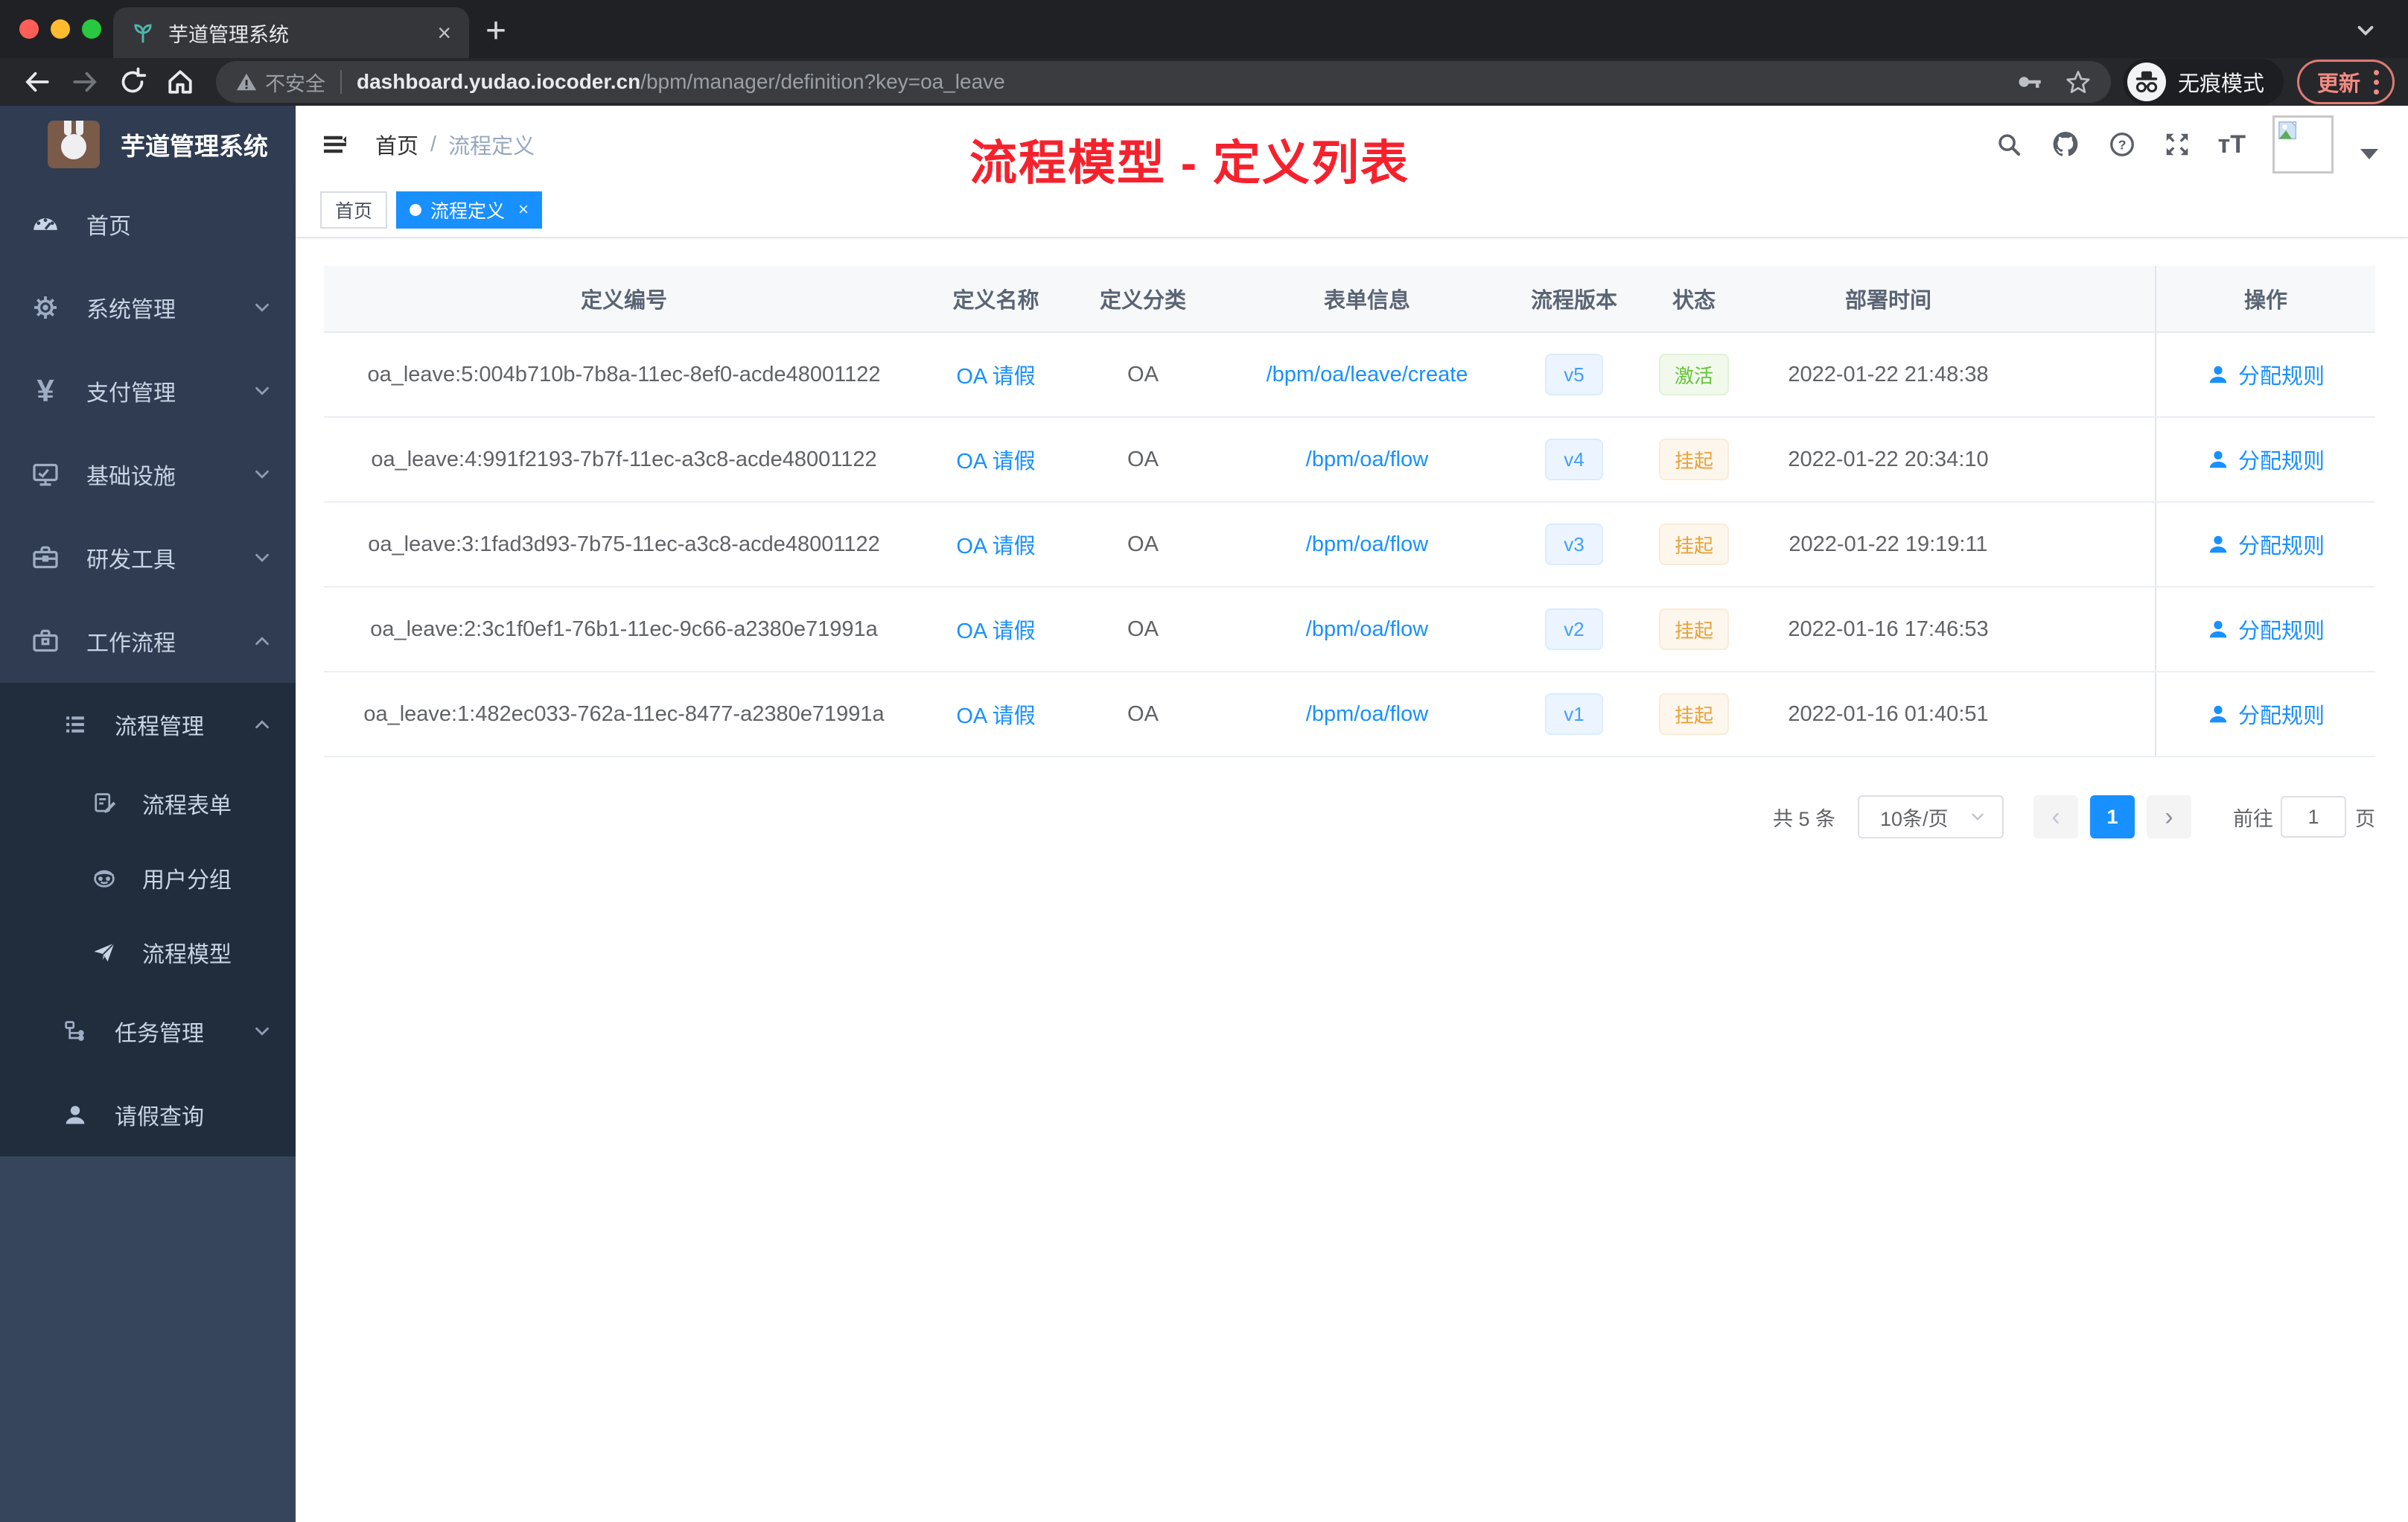  Describe the element at coordinates (2112, 816) in the screenshot. I see `current-page-button: 1` at that location.